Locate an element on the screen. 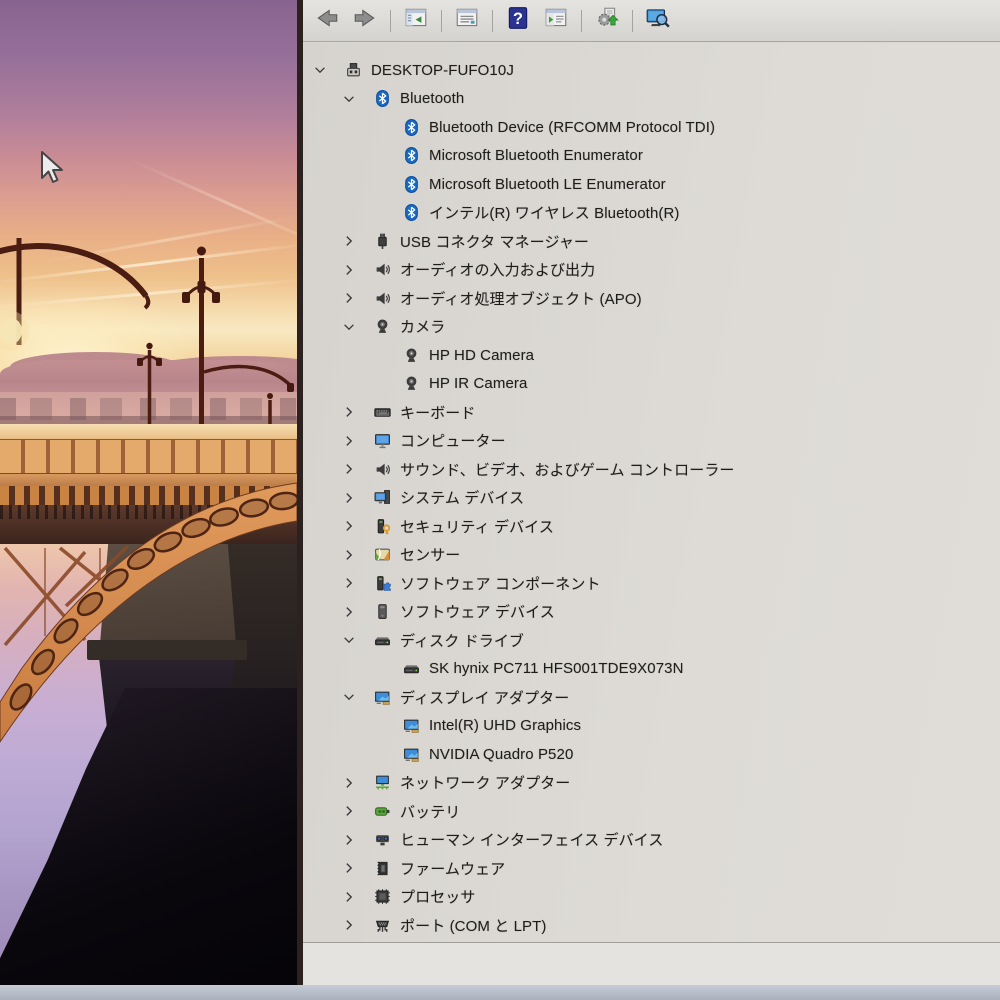 The height and width of the screenshot is (1000, 1000). tree-item-label: Microsoft Bluetooth Enumerator is located at coordinates (536, 155).